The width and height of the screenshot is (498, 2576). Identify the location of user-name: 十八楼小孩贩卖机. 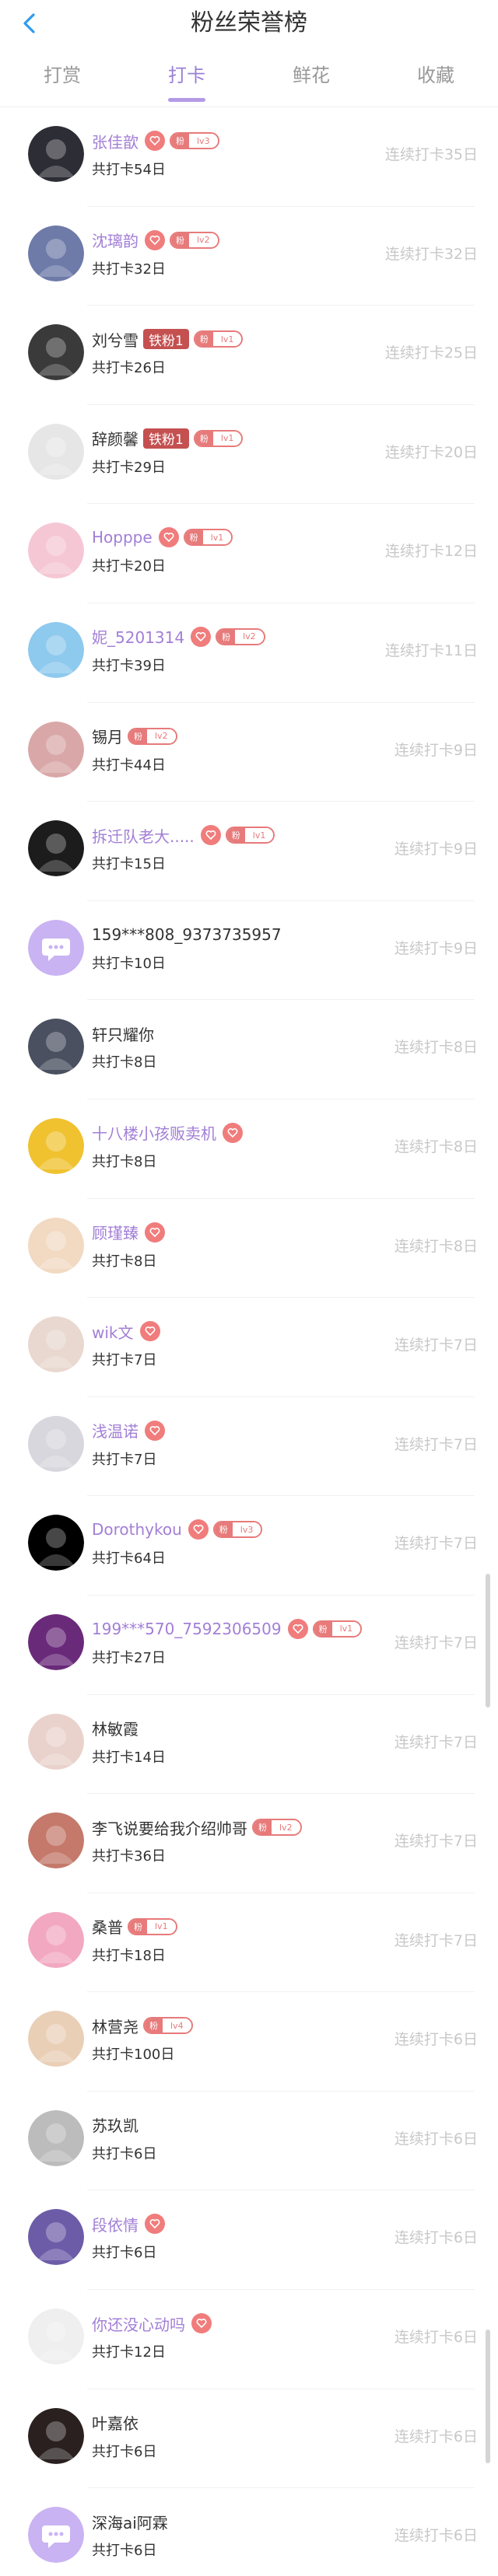
(154, 1132).